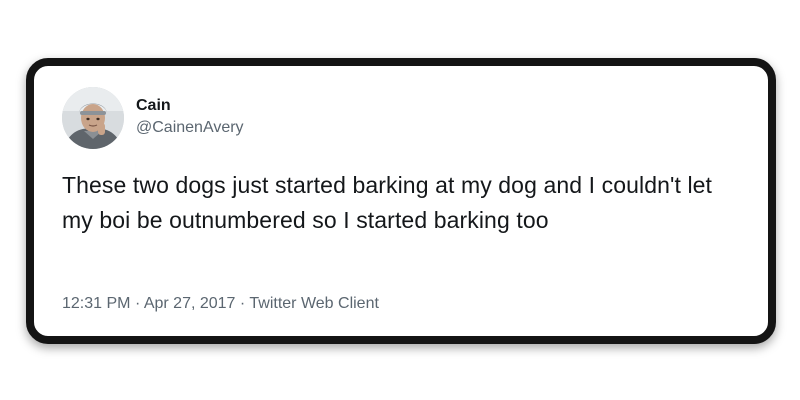  What do you see at coordinates (190, 303) in the screenshot?
I see `tweet-date: Apr 27, 2017` at bounding box center [190, 303].